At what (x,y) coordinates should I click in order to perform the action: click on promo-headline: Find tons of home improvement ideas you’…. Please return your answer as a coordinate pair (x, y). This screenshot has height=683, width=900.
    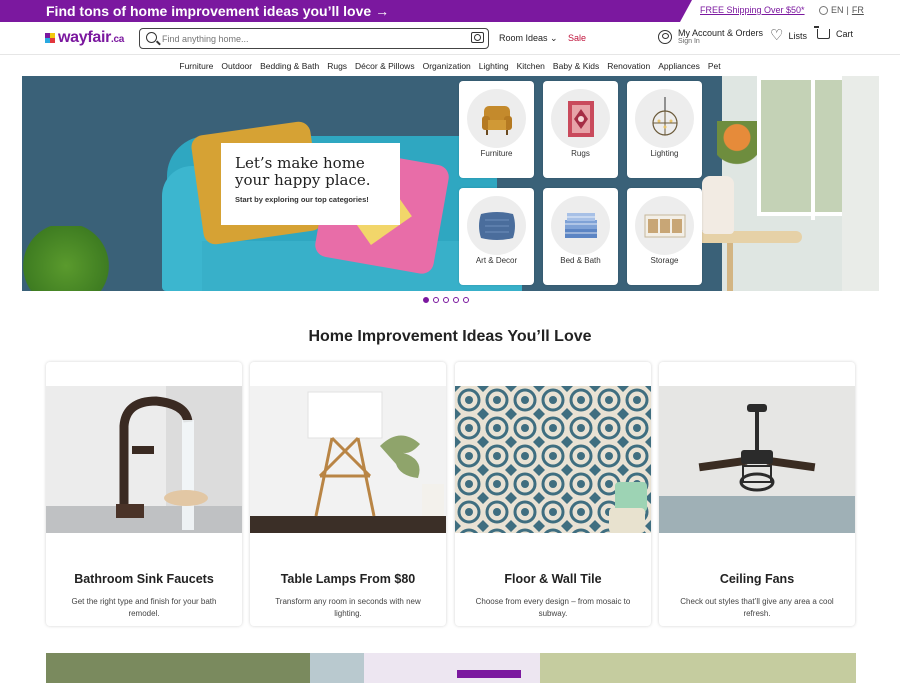
    Looking at the image, I should click on (209, 11).